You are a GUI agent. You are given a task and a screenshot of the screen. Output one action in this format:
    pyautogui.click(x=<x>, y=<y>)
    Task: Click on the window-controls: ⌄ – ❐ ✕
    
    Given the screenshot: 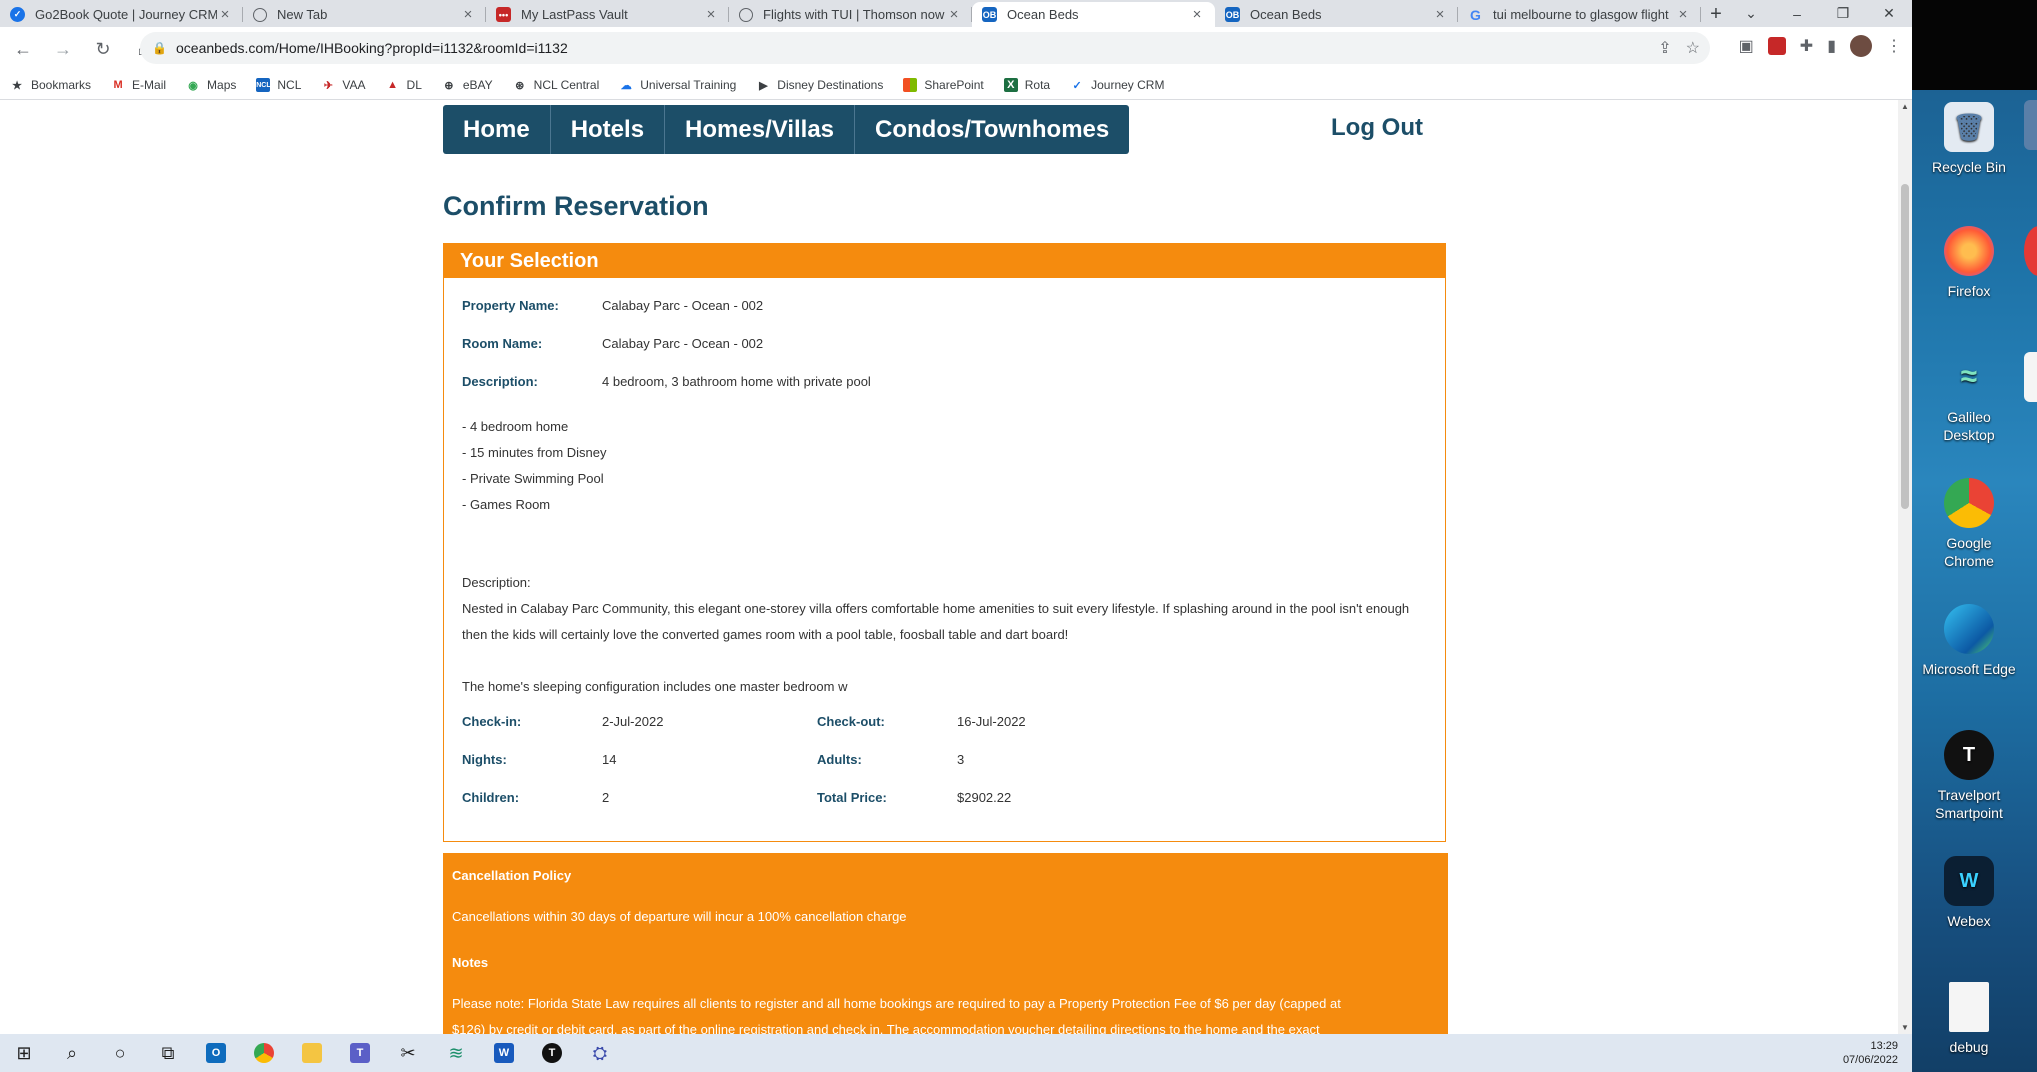 What is the action you would take?
    pyautogui.click(x=1820, y=13)
    